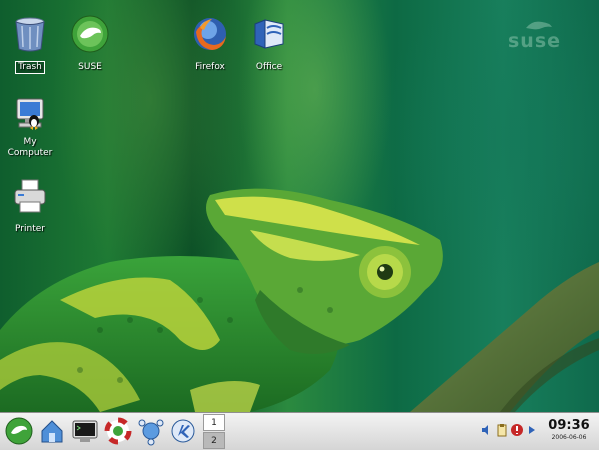  I want to click on my-computer-icon, so click(30, 115).